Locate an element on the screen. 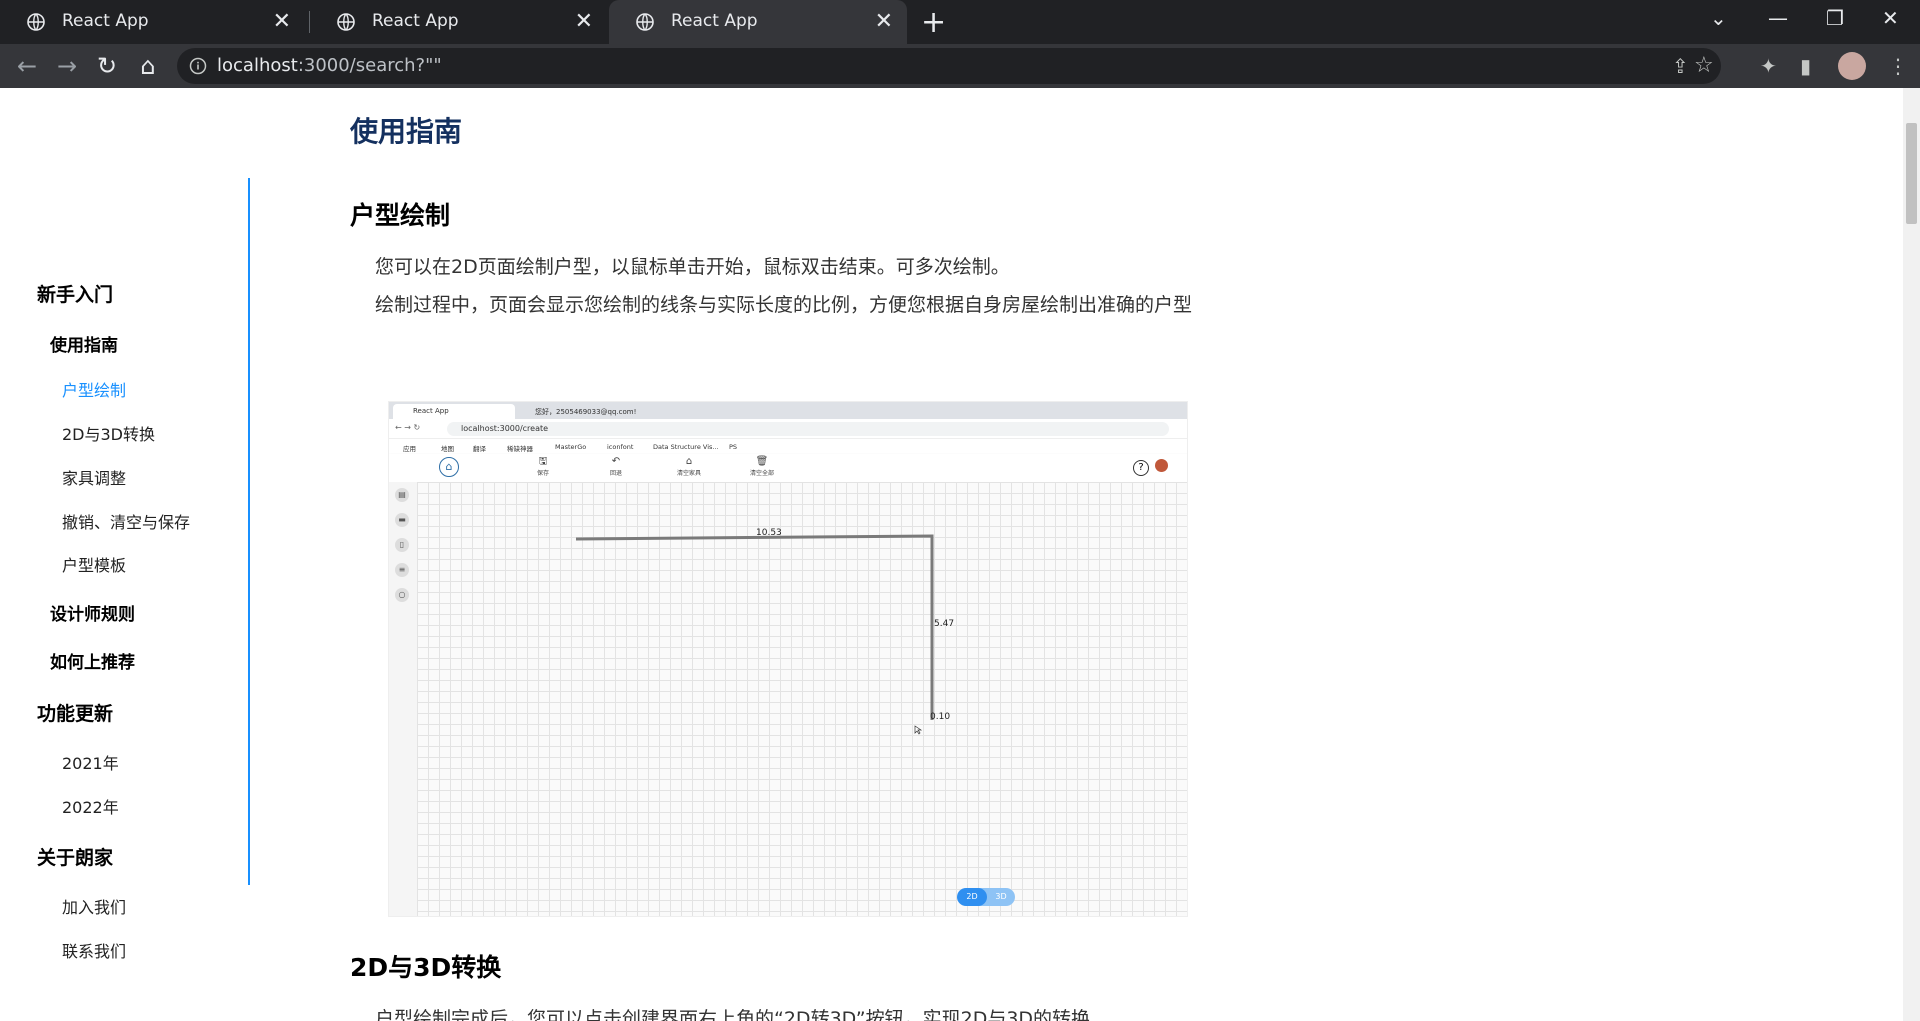 The image size is (1920, 1021). floorplan-drawing: 10.53 5.47 0.10 is located at coordinates (764, 631).